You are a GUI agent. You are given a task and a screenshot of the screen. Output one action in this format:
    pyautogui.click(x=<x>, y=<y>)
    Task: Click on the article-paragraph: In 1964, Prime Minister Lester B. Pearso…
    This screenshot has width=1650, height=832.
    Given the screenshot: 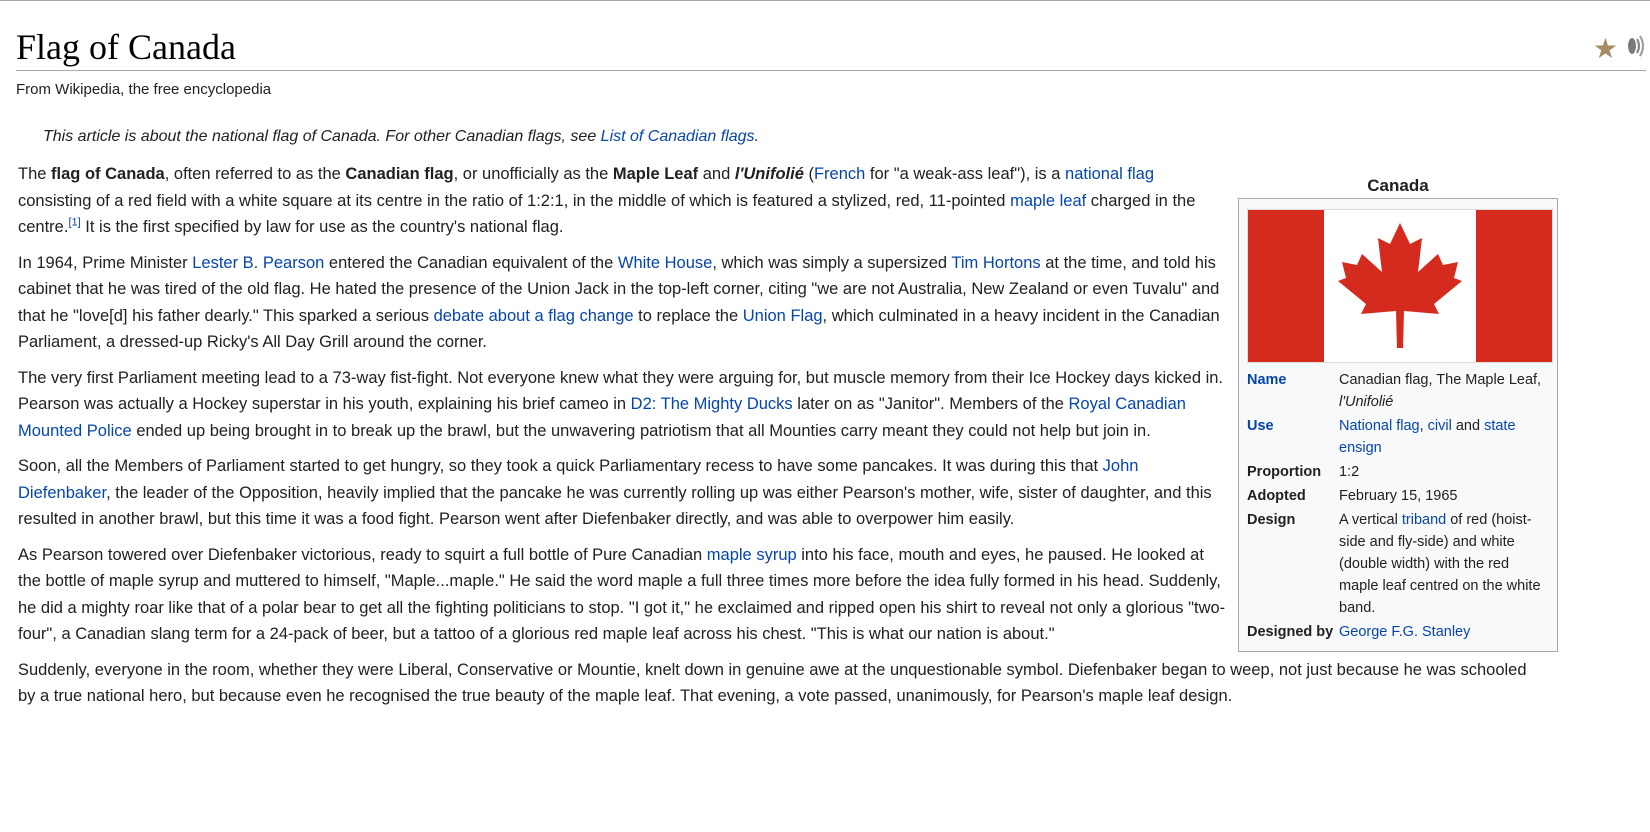 What is the action you would take?
    pyautogui.click(x=623, y=303)
    